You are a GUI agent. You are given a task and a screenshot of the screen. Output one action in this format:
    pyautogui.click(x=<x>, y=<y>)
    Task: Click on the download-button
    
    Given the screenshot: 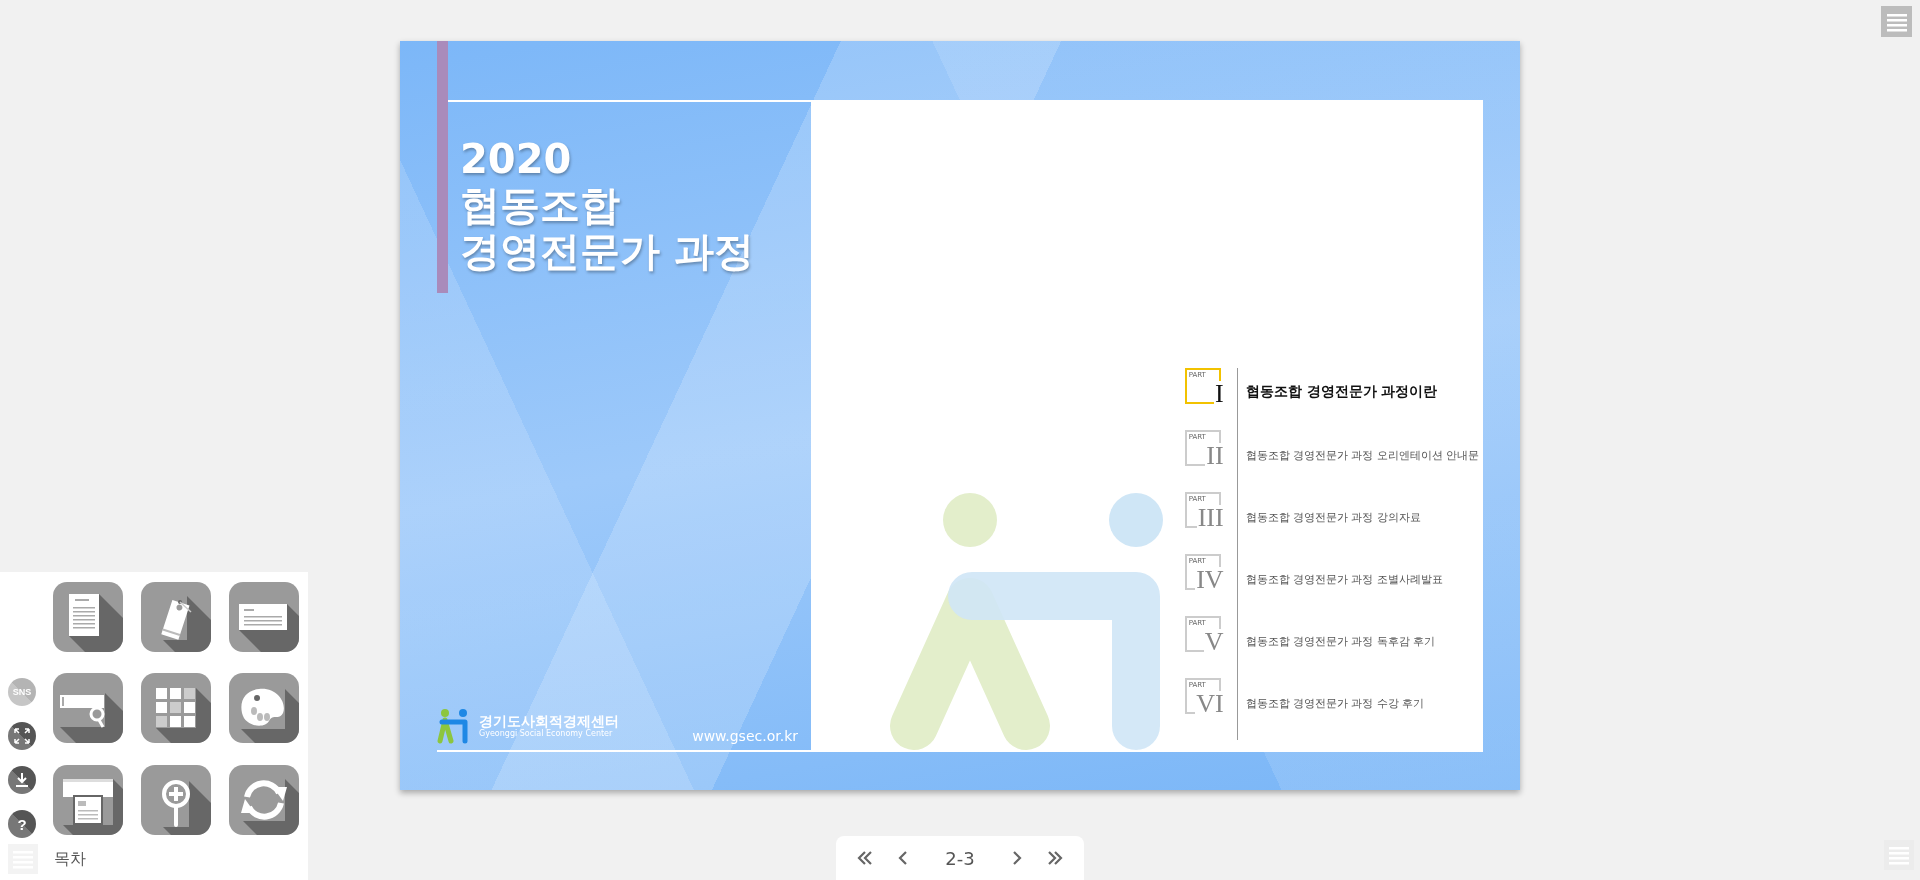 What is the action you would take?
    pyautogui.click(x=22, y=780)
    